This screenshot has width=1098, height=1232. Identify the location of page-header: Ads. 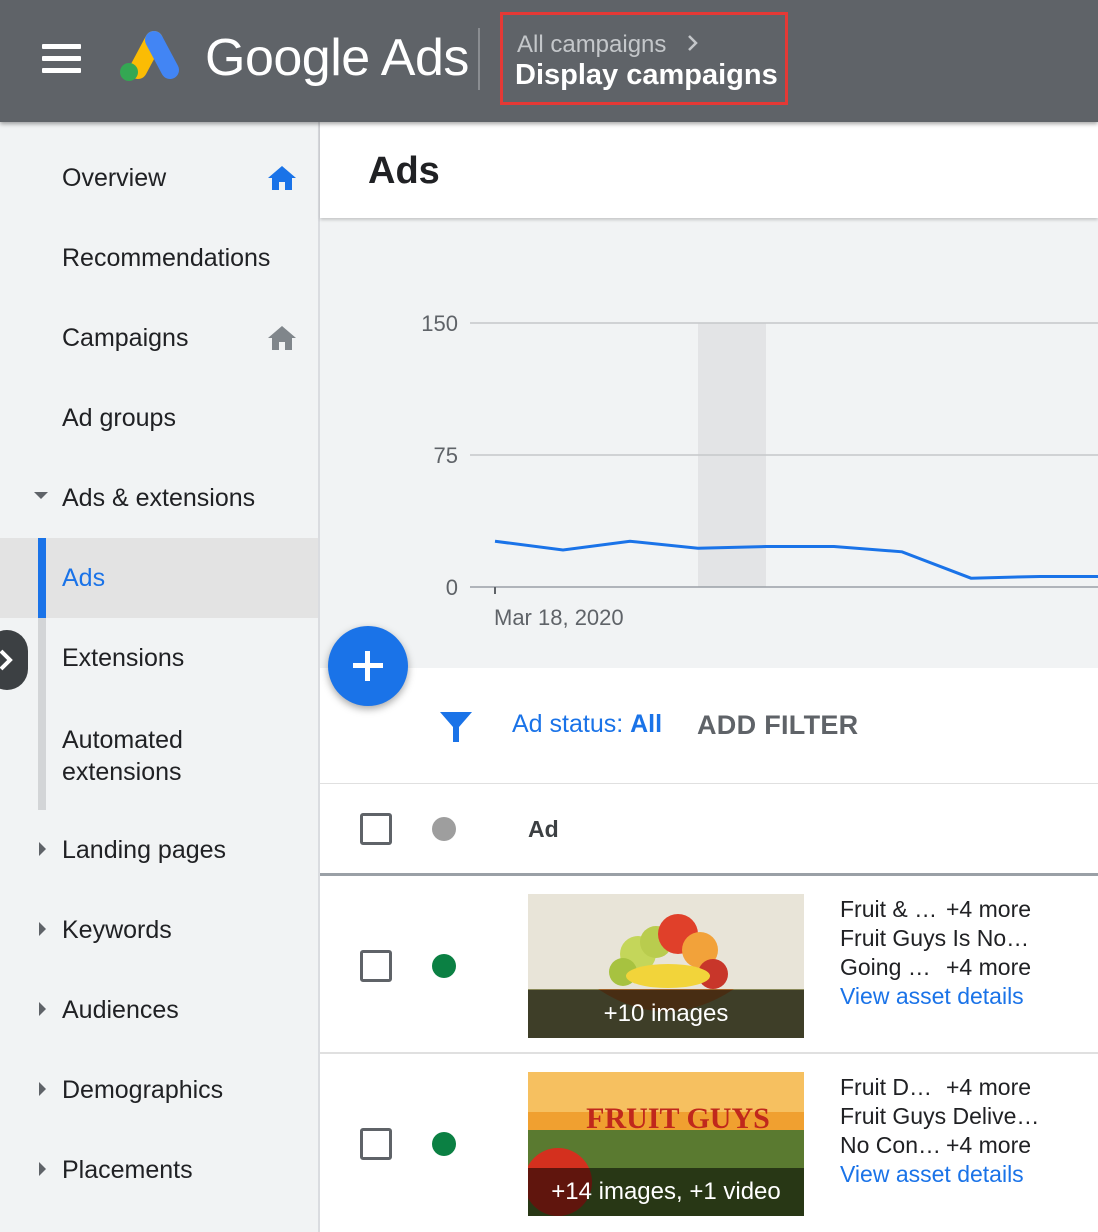
(709, 170).